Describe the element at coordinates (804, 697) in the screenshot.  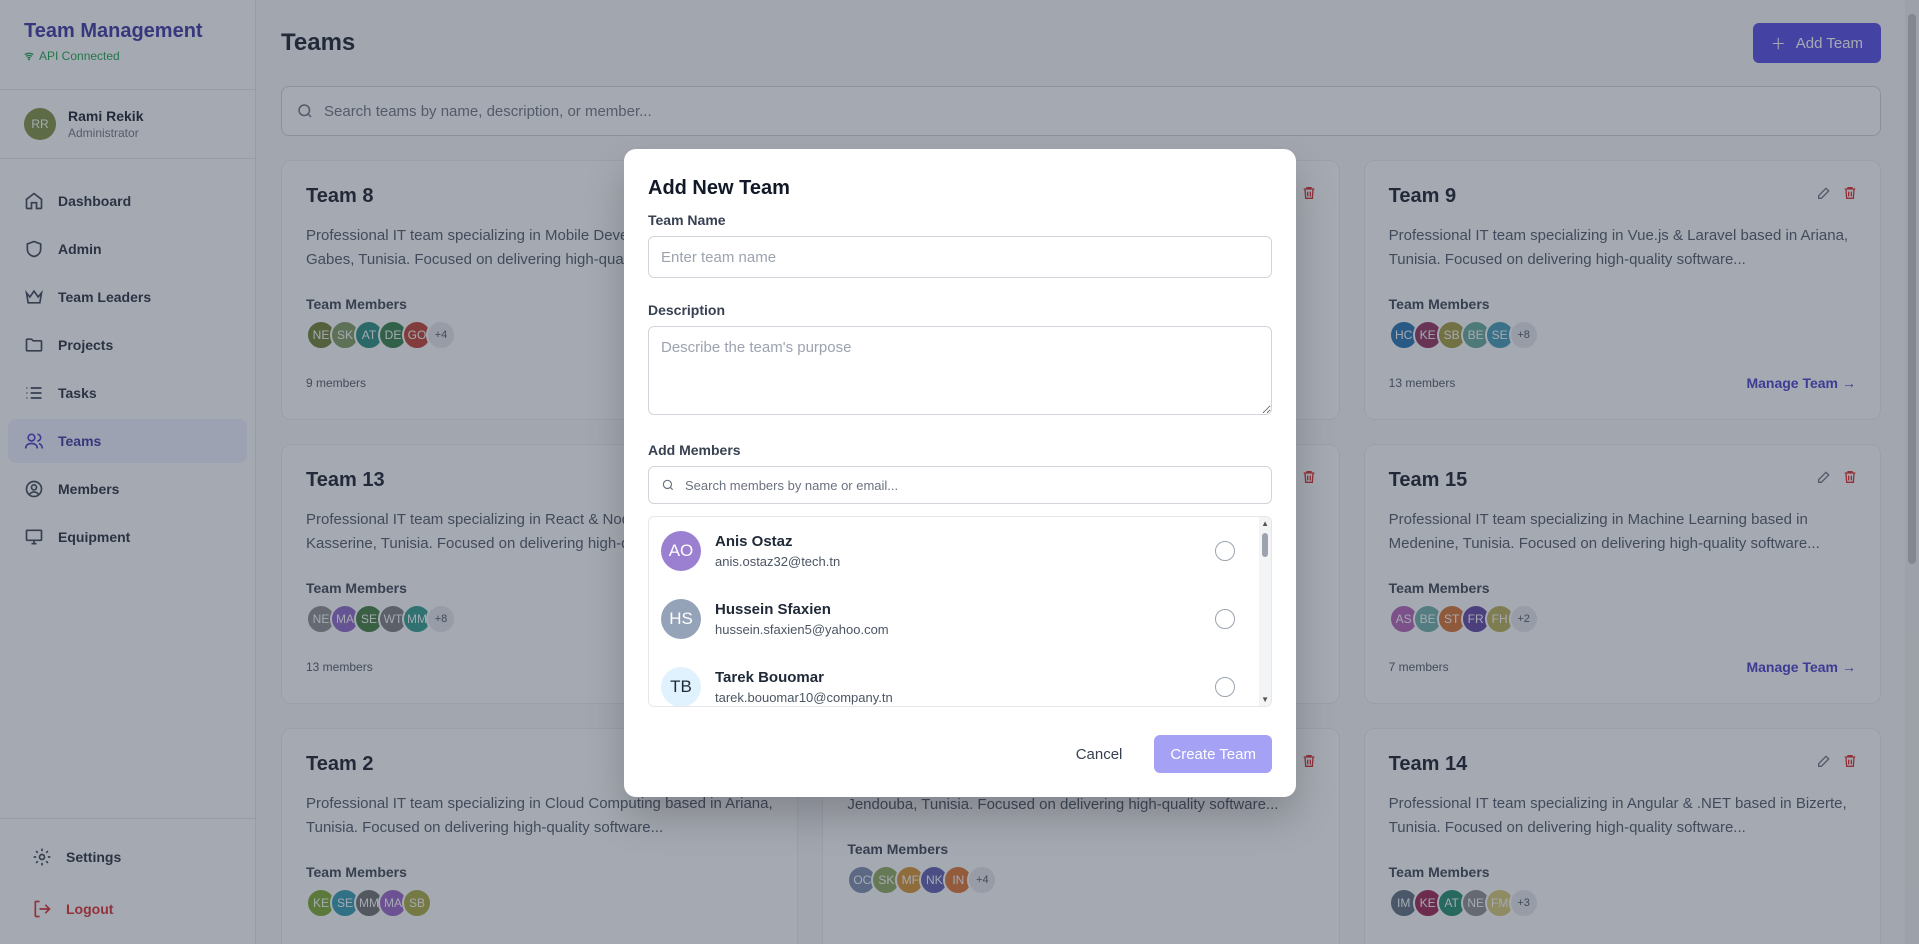
I see `member-email: tarek.bouomar10@company.tn` at that location.